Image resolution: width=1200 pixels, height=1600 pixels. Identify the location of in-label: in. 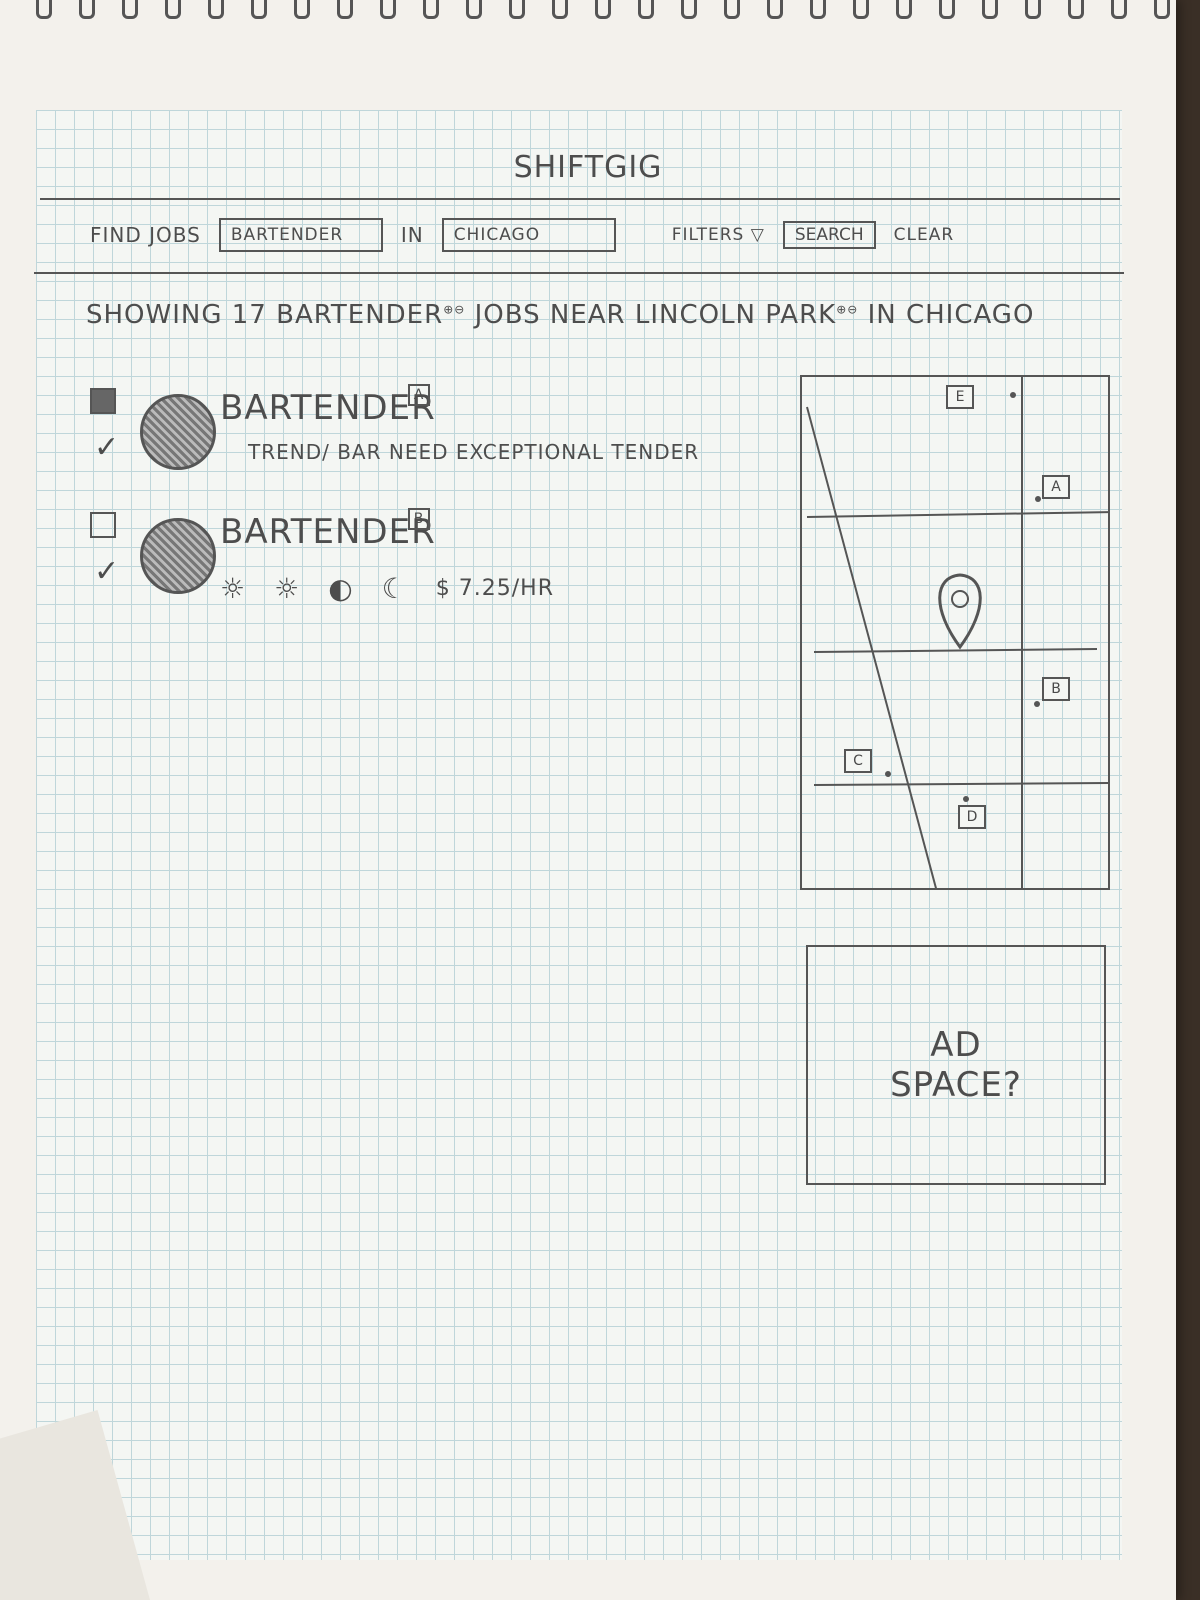
(412, 235).